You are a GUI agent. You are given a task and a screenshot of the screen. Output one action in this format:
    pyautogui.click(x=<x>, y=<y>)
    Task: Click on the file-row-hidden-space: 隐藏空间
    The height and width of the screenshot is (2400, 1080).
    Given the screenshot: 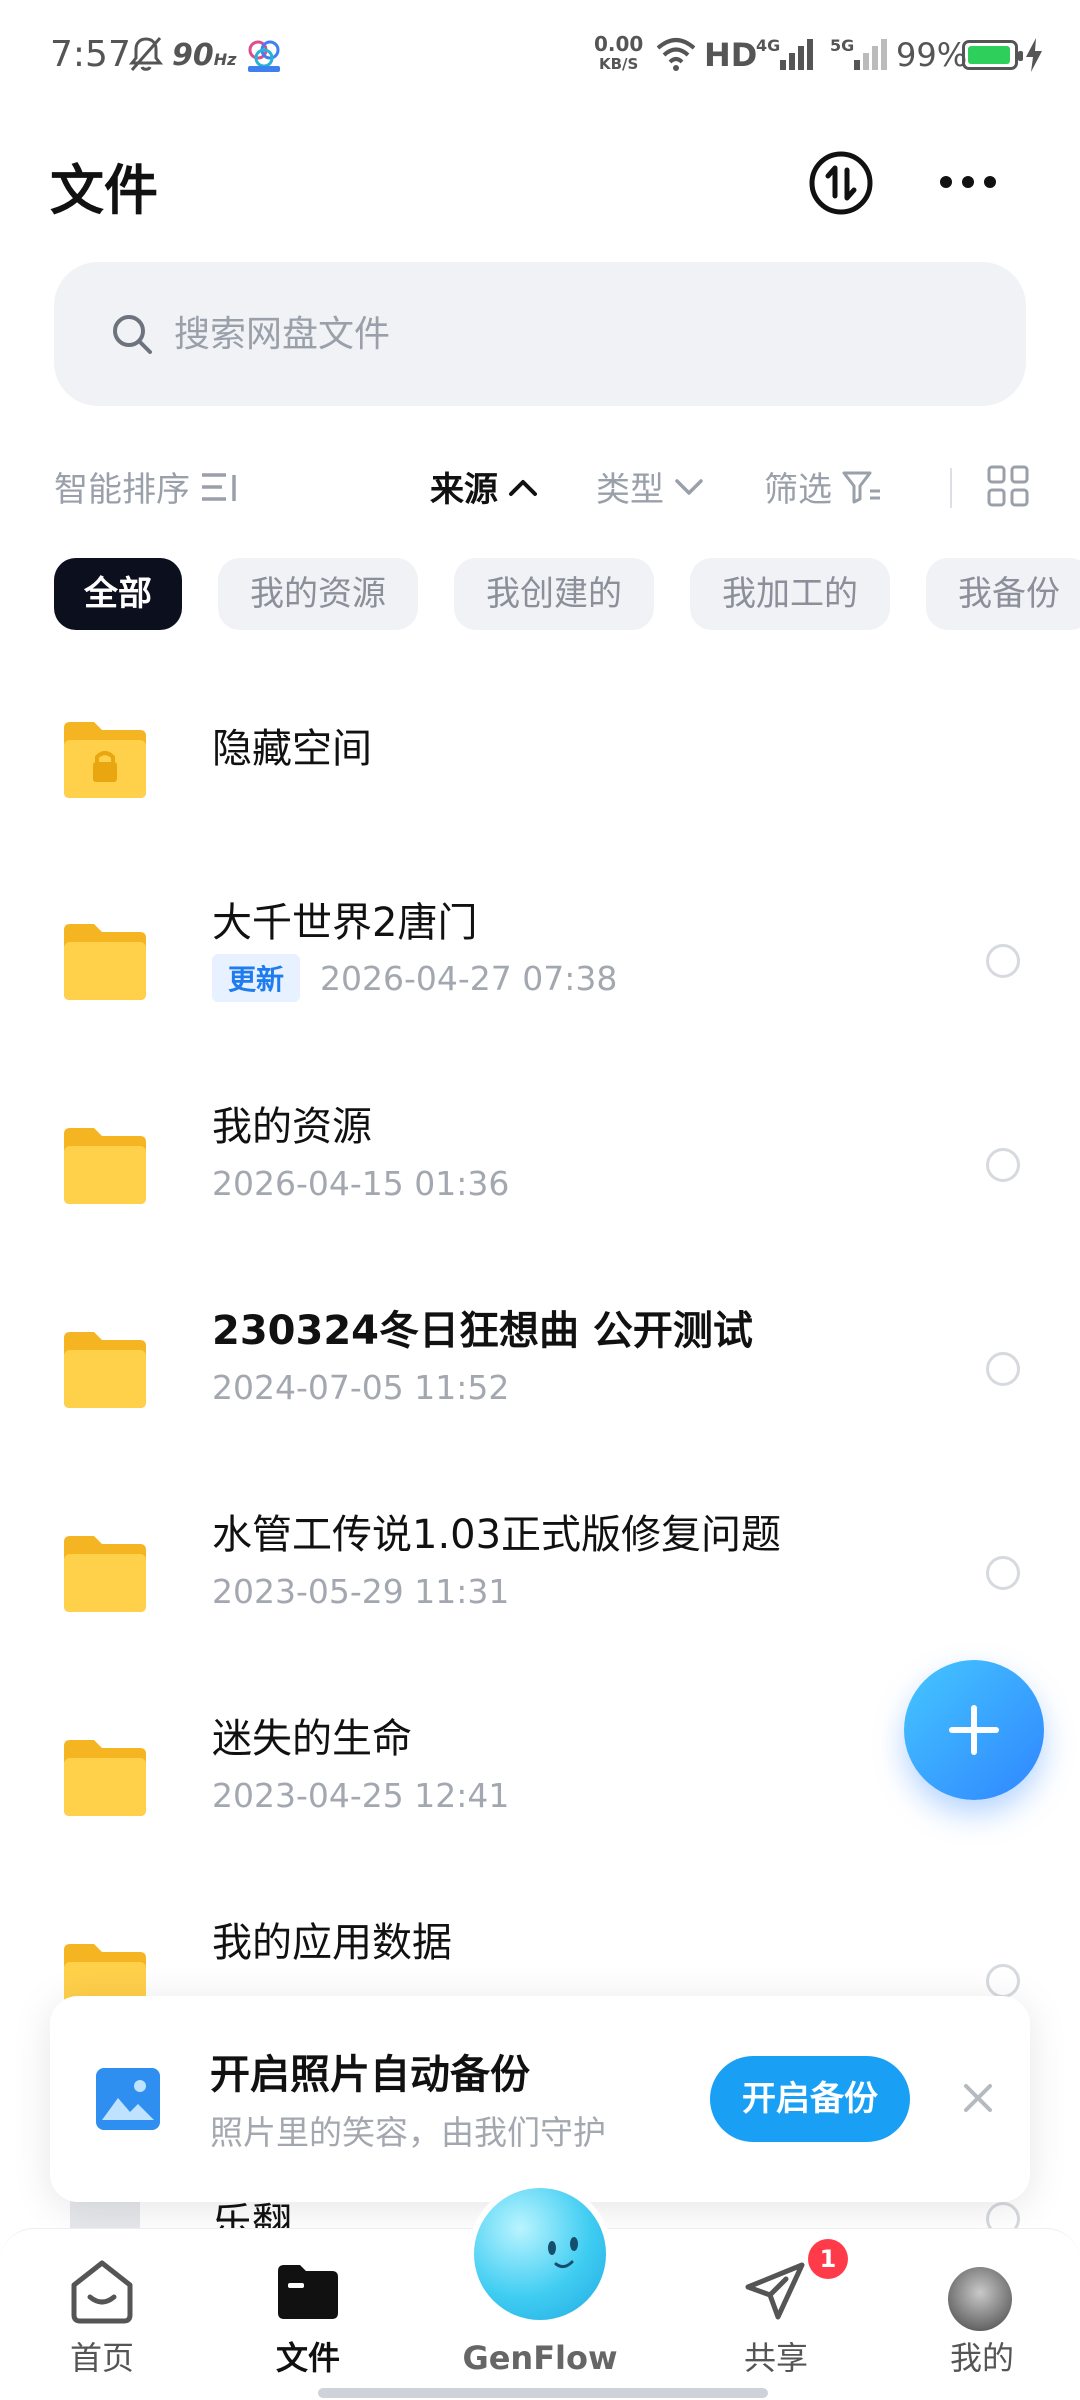 What is the action you would take?
    pyautogui.click(x=540, y=762)
    